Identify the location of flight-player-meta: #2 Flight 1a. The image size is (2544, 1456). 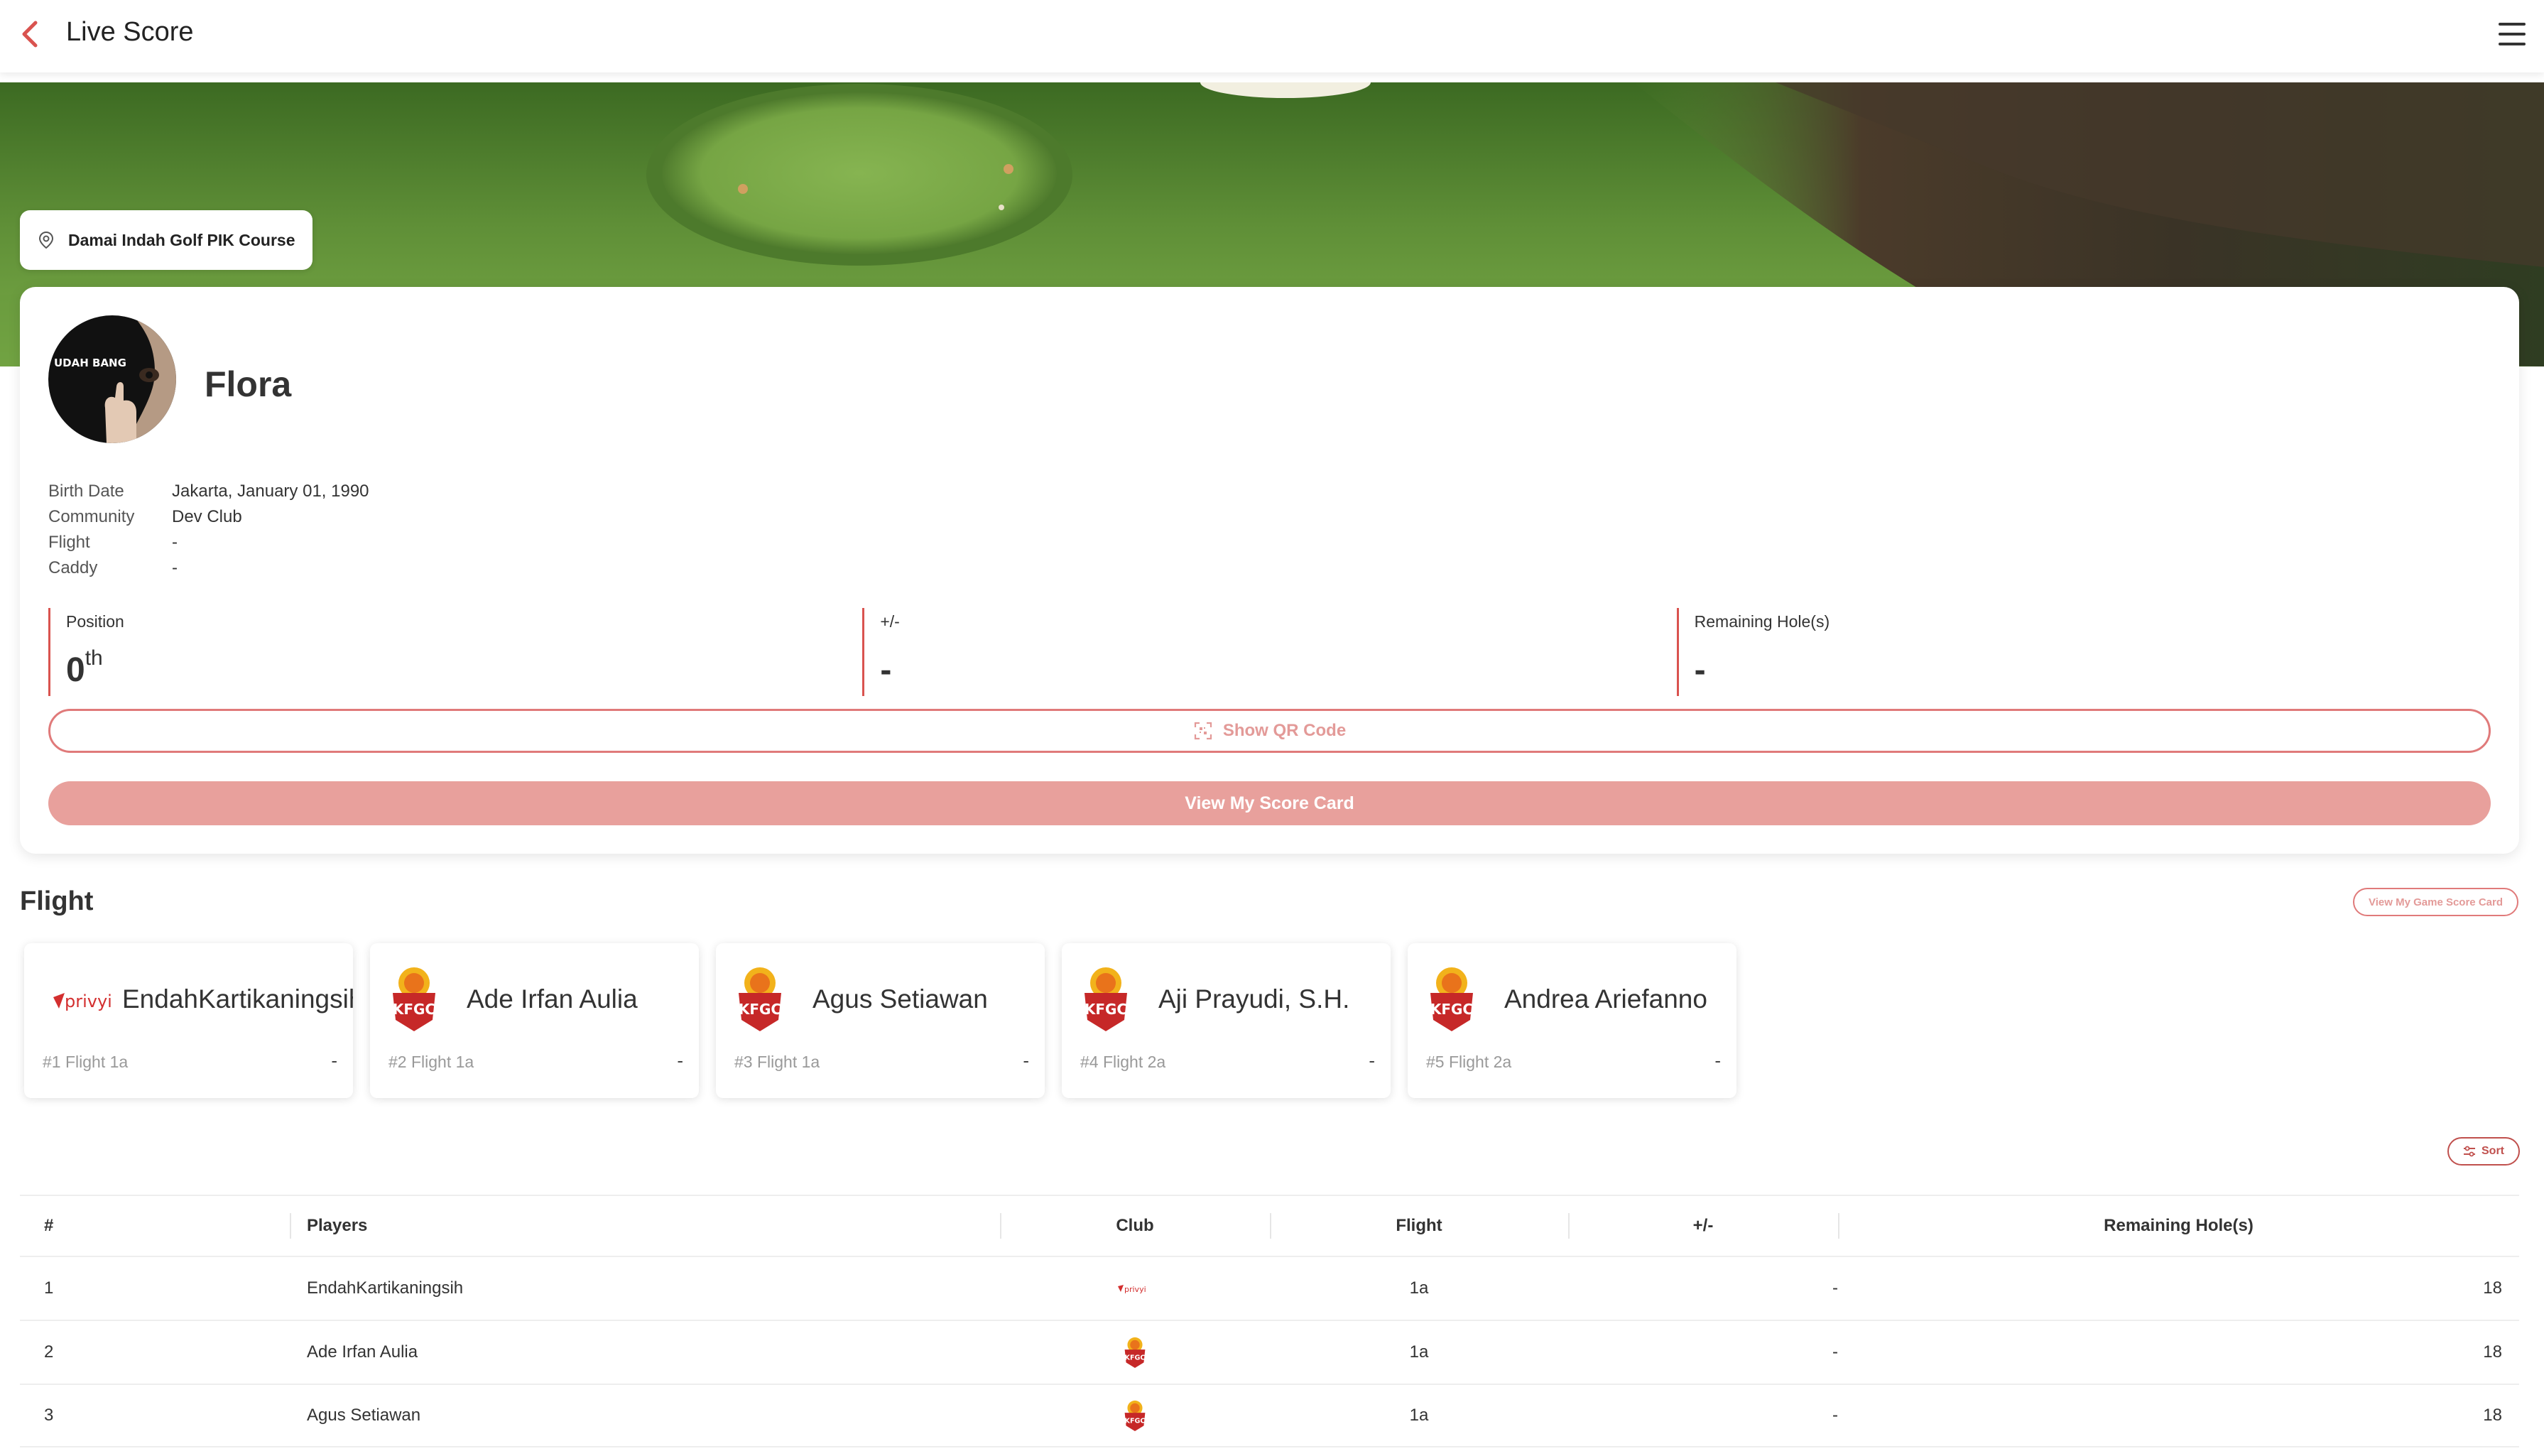
(431, 1062).